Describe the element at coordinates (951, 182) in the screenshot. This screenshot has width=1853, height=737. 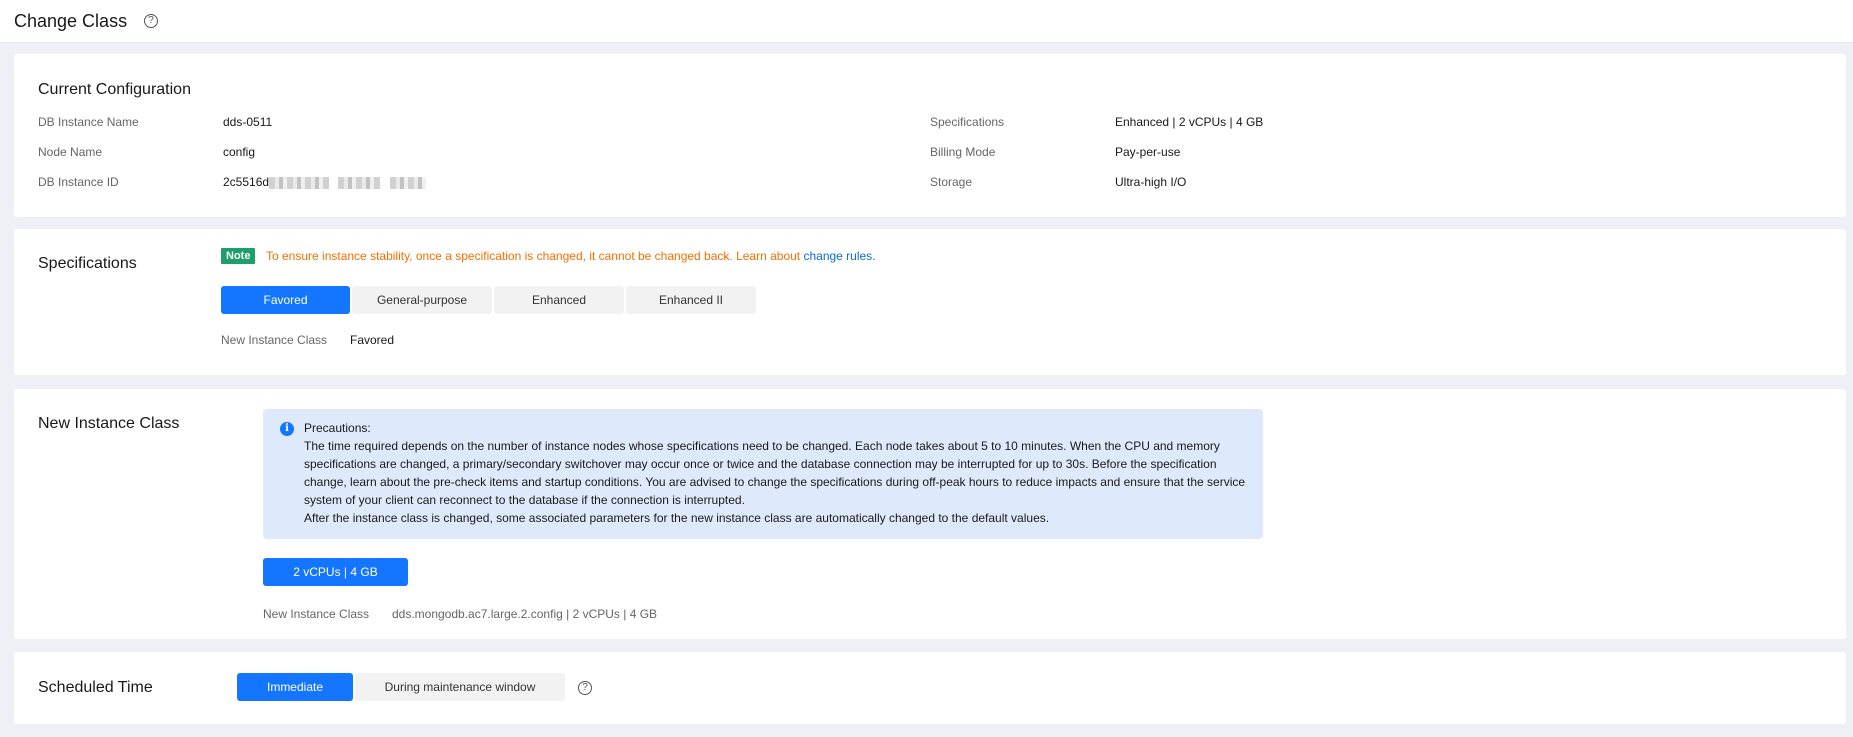
I see `storage-label: Storage` at that location.